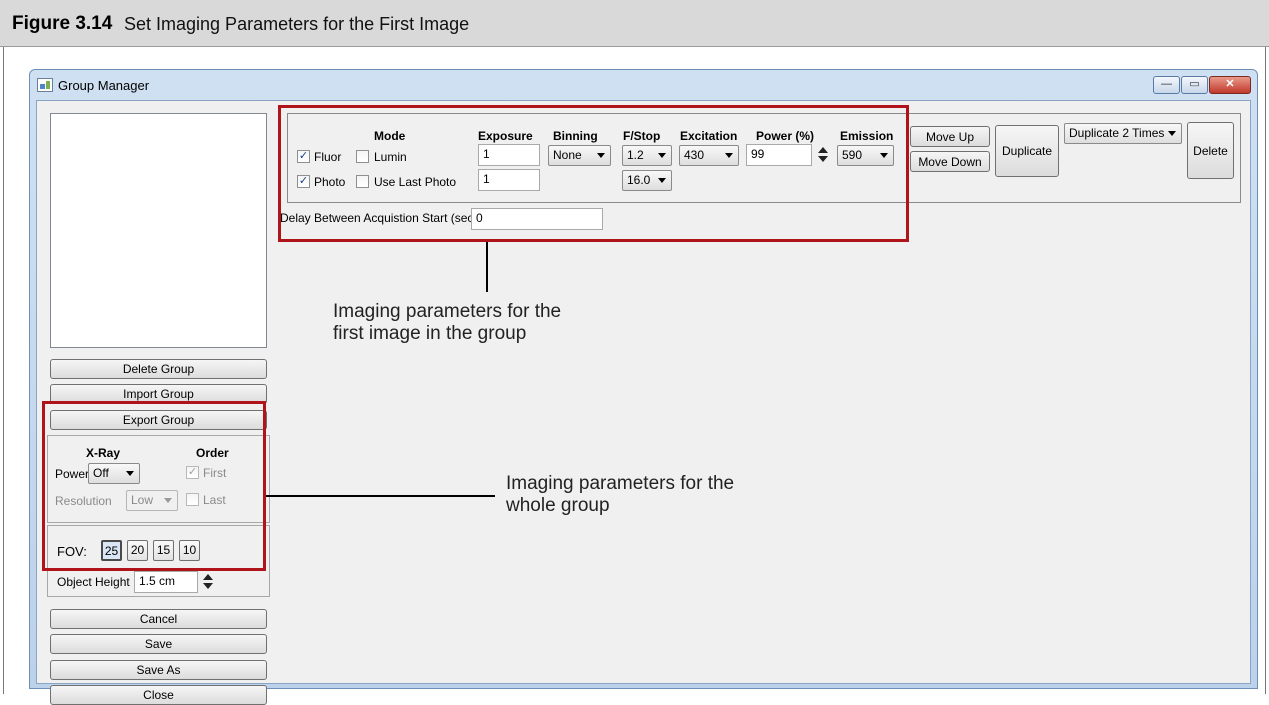 This screenshot has height=705, width=1269. I want to click on callout-line-whole-group, so click(380, 496).